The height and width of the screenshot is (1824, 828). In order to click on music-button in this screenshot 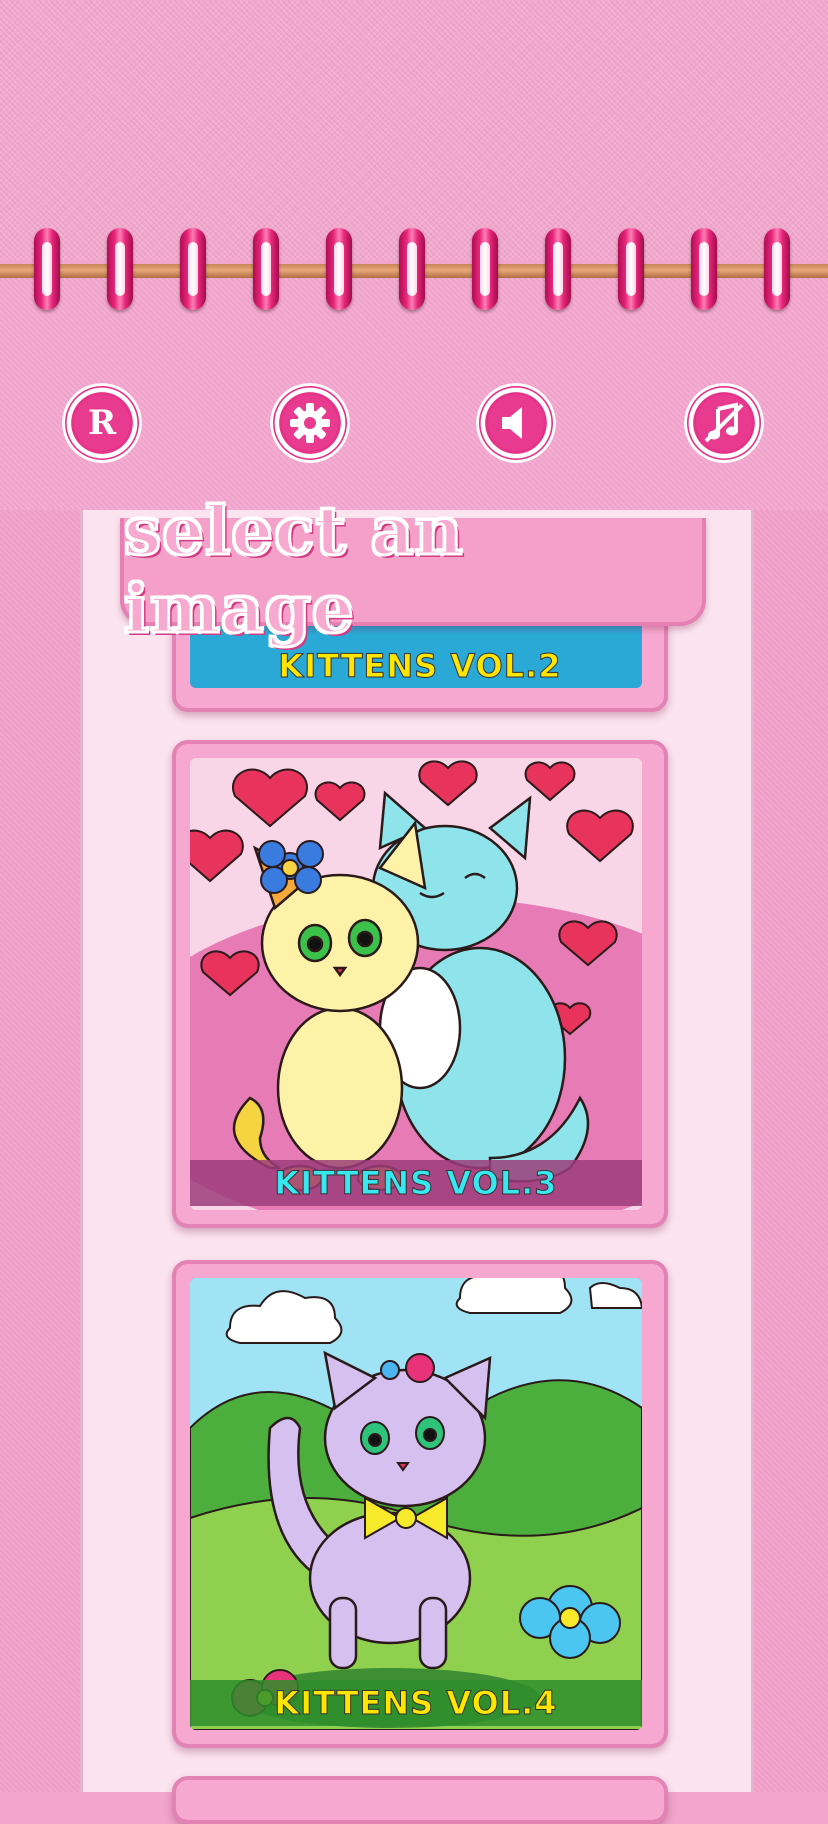, I will do `click(724, 423)`.